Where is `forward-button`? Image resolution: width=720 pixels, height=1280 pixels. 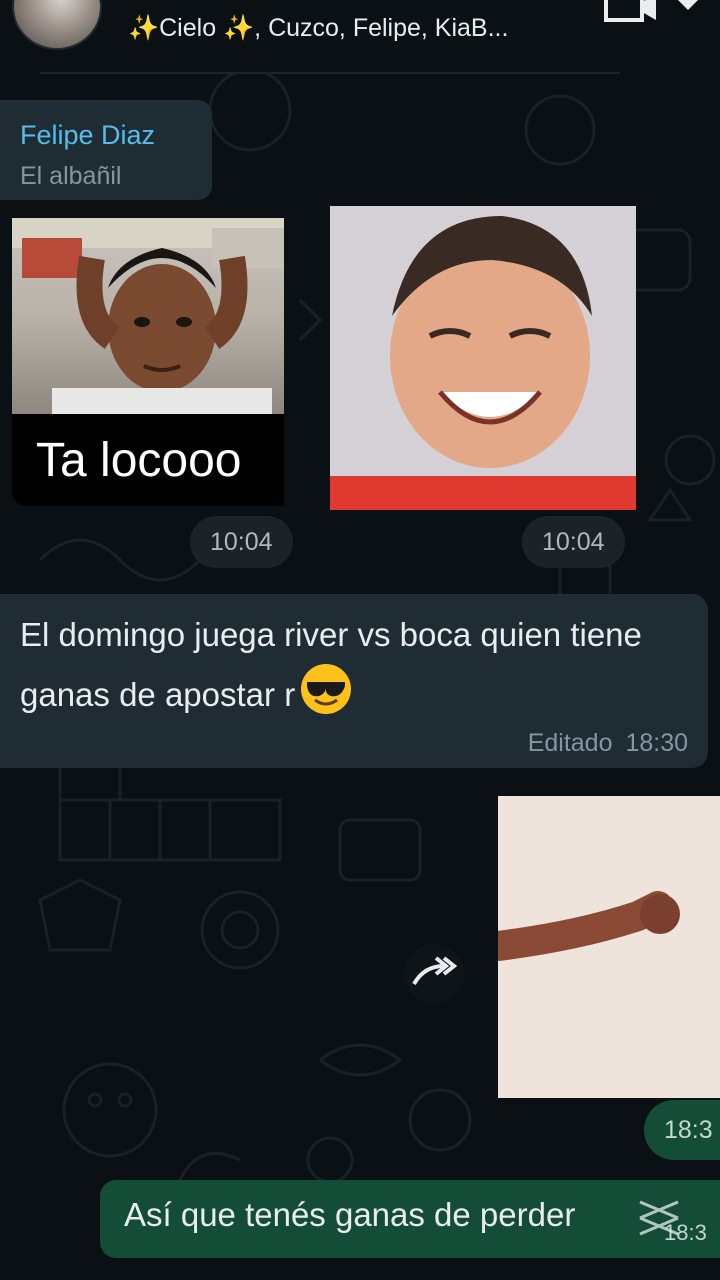 forward-button is located at coordinates (434, 974).